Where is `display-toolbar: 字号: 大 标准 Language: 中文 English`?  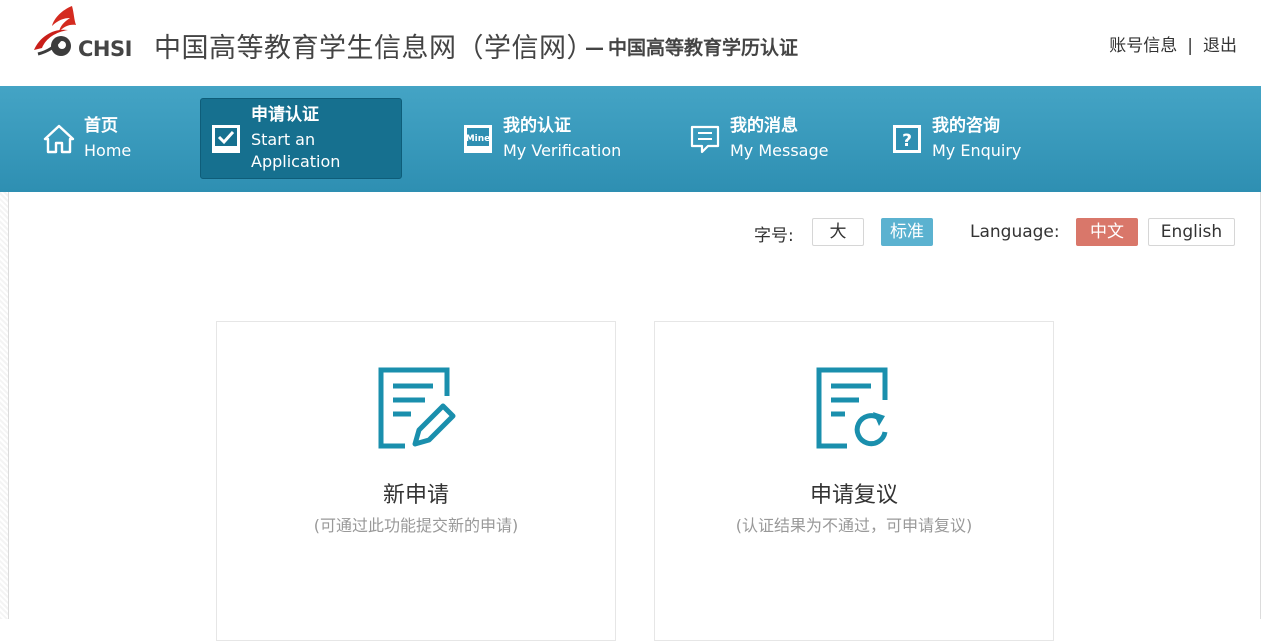 display-toolbar: 字号: 大 标准 Language: 中文 English is located at coordinates (630, 232).